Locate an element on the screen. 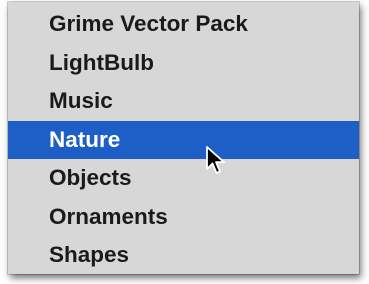 The height and width of the screenshot is (284, 369). menu-item-ornaments: Ornaments is located at coordinates (183, 217).